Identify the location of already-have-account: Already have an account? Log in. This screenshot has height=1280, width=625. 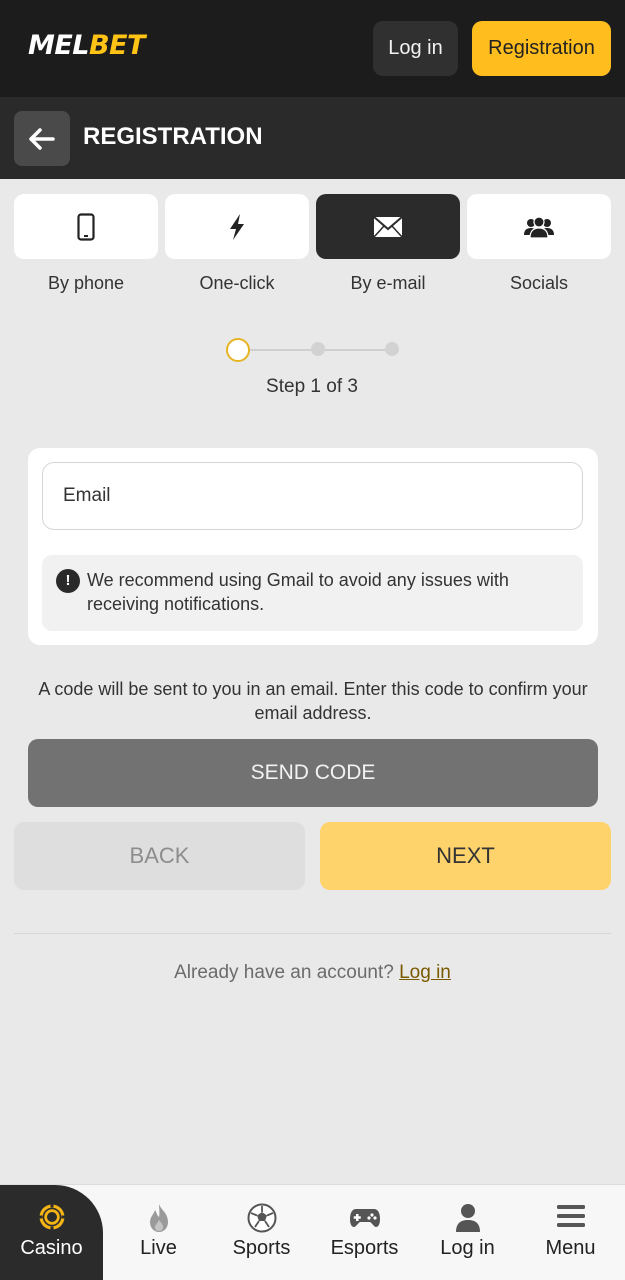
(312, 973).